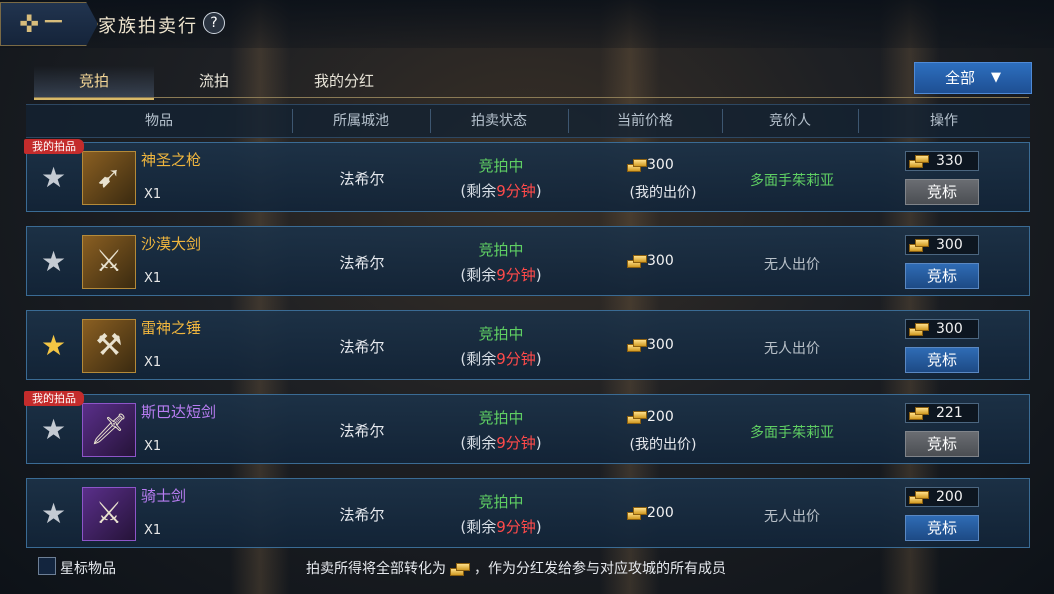 The image size is (1054, 594). What do you see at coordinates (159, 121) in the screenshot?
I see `column-header-item: 物品` at bounding box center [159, 121].